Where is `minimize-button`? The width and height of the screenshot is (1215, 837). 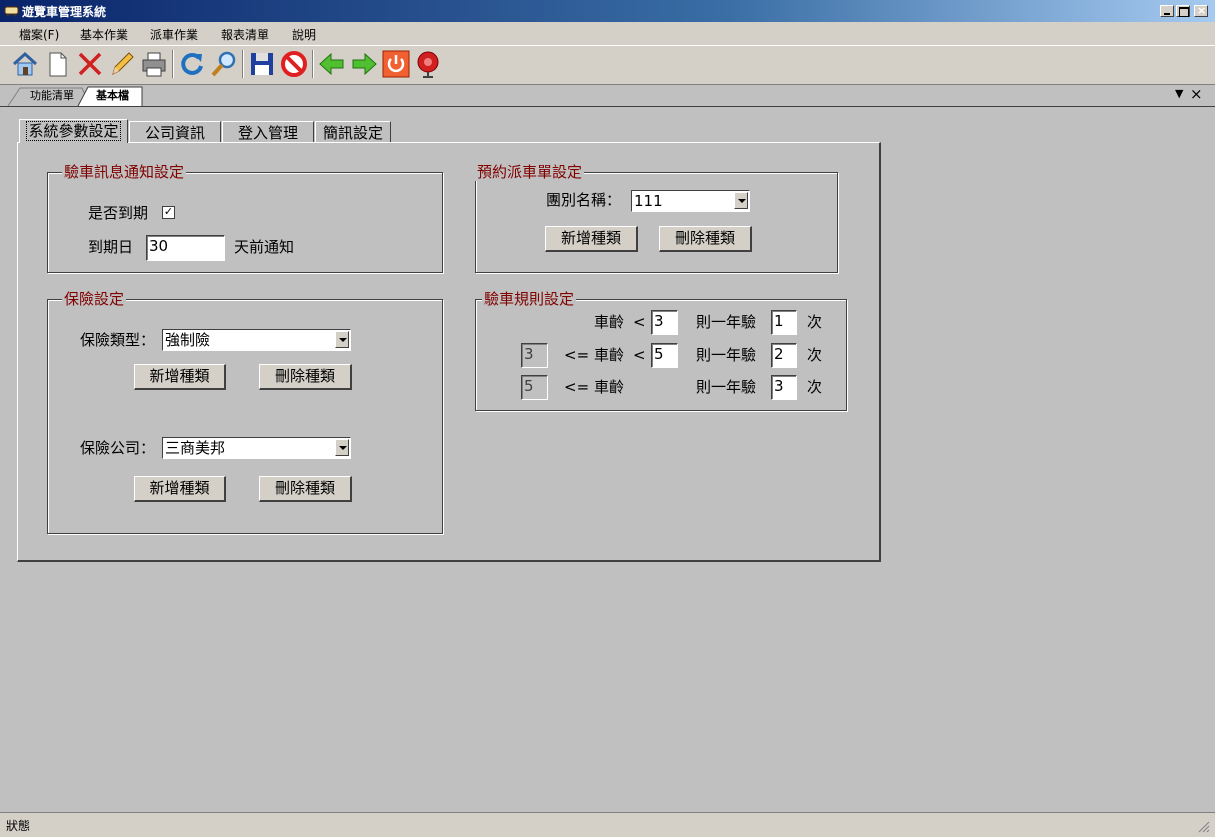
minimize-button is located at coordinates (1167, 11).